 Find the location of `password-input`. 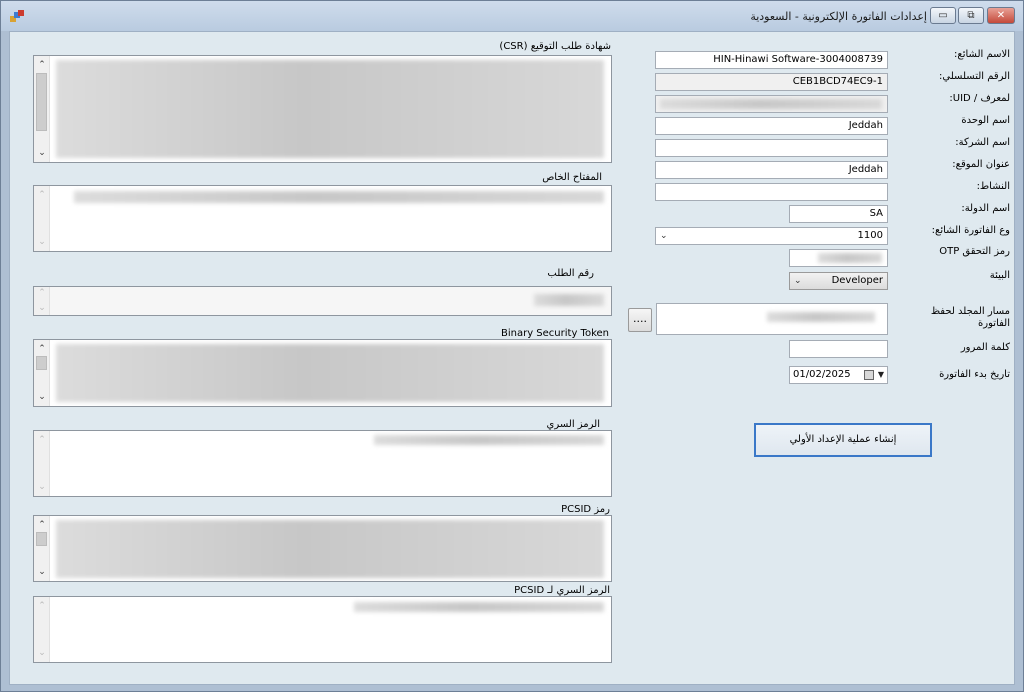

password-input is located at coordinates (838, 349).